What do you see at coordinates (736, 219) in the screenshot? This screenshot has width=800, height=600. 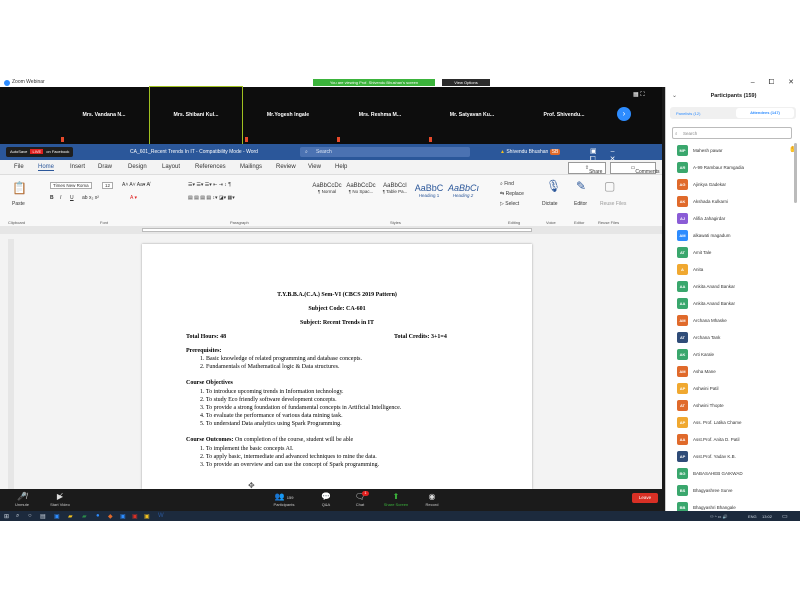 I see `participant-row: AJ Alifia Jahagirdar` at bounding box center [736, 219].